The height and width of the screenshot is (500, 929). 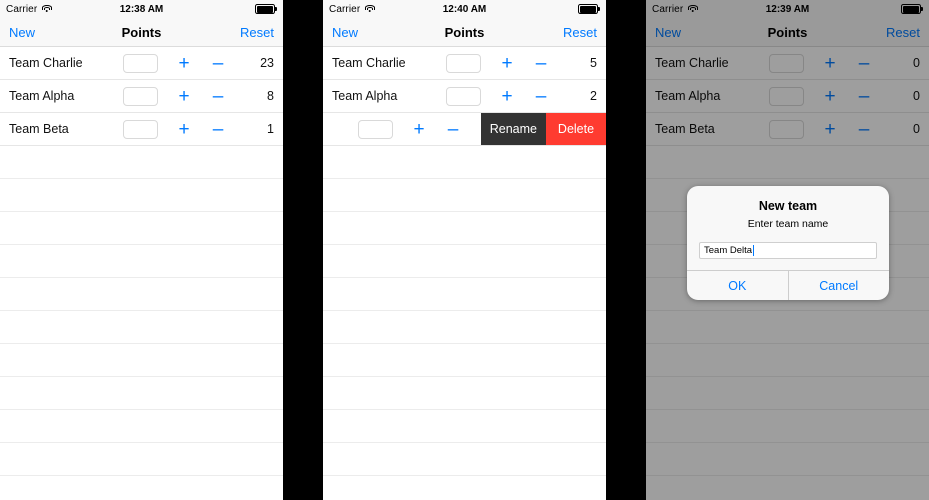 I want to click on dialog-ok-button: OK, so click(x=737, y=285).